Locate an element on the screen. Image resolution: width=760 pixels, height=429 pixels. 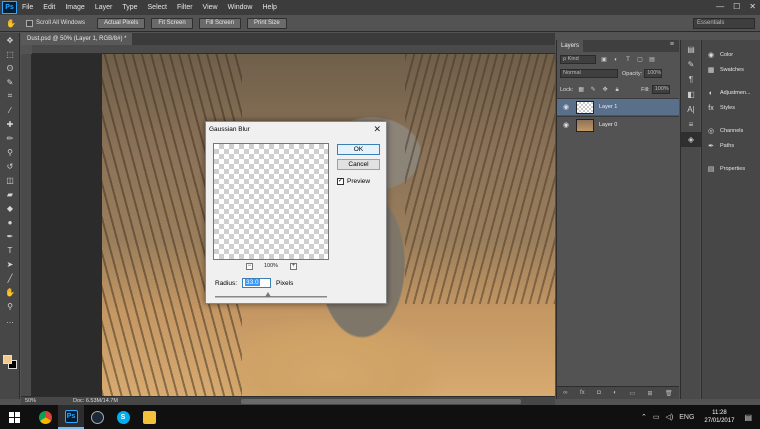
adjustment-icon: ◐ is located at coordinates (615, 393).